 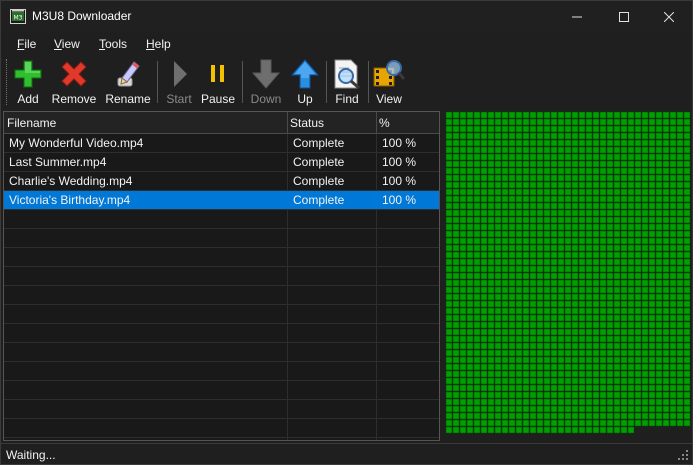 What do you see at coordinates (624, 16) in the screenshot?
I see `maximize-button` at bounding box center [624, 16].